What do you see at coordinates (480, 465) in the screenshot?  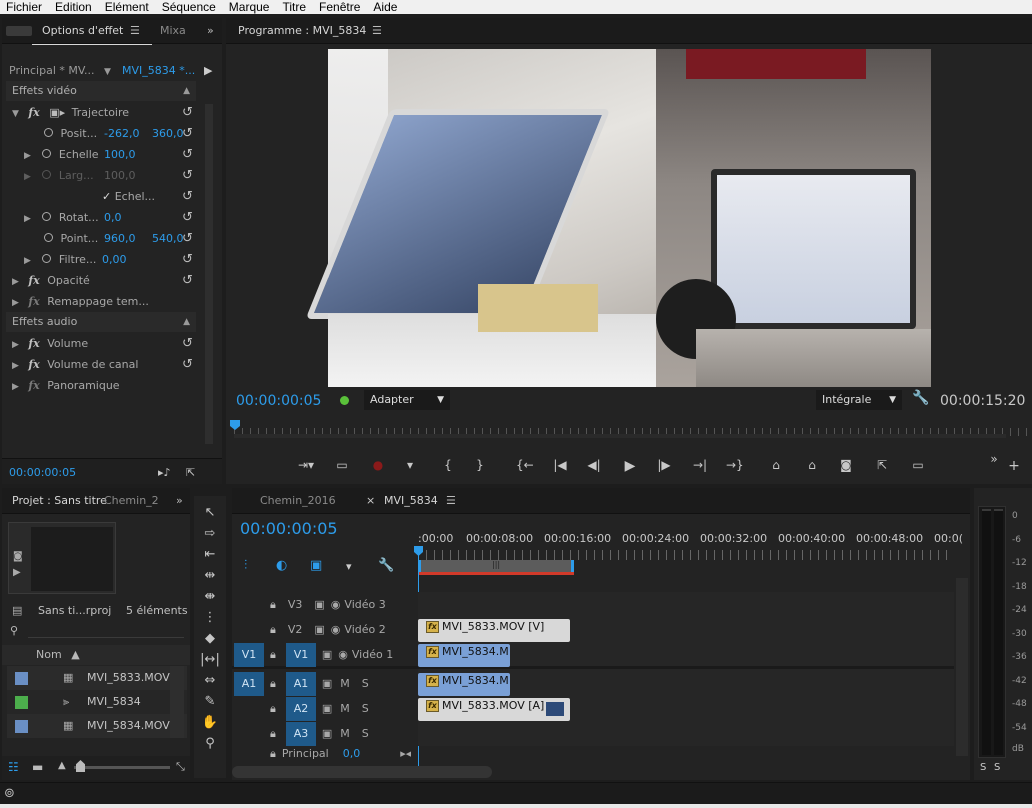 I see `mark-out-icon: }` at bounding box center [480, 465].